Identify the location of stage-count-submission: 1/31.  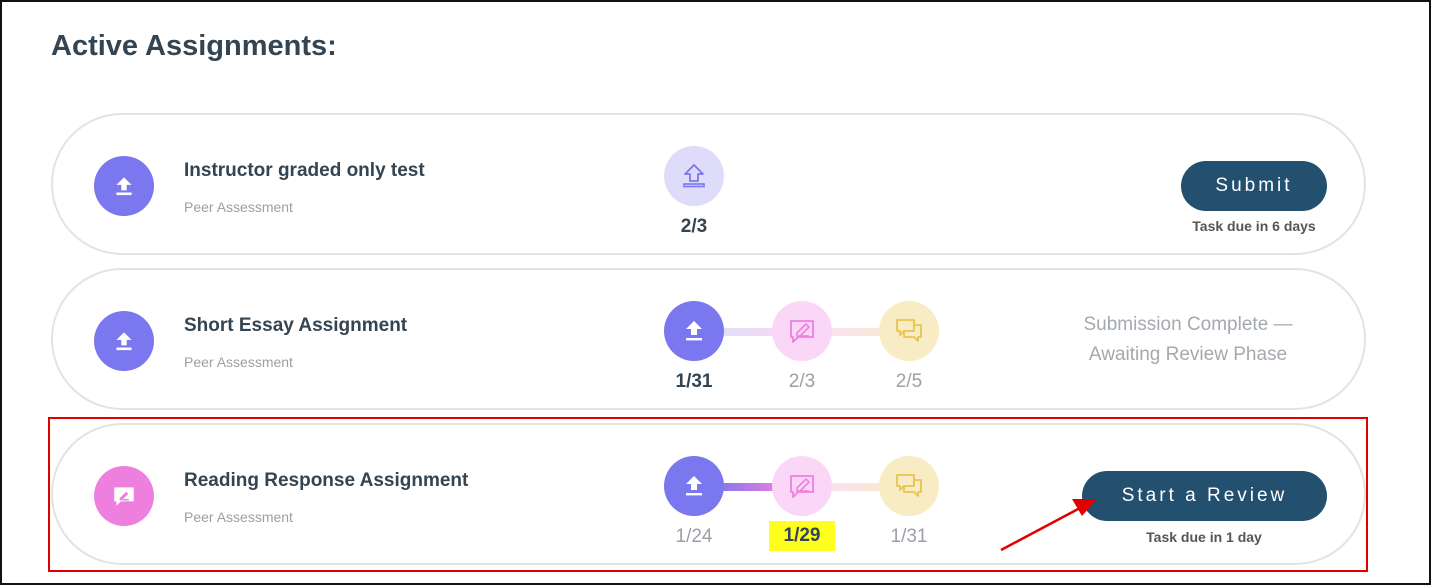
(694, 381).